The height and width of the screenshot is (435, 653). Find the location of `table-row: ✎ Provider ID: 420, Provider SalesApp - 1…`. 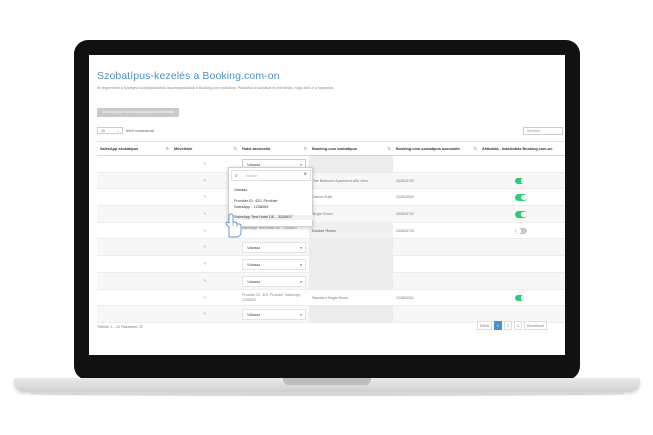

table-row: ✎ Provider ID: 420, Provider SalesApp - 1… is located at coordinates (331, 298).